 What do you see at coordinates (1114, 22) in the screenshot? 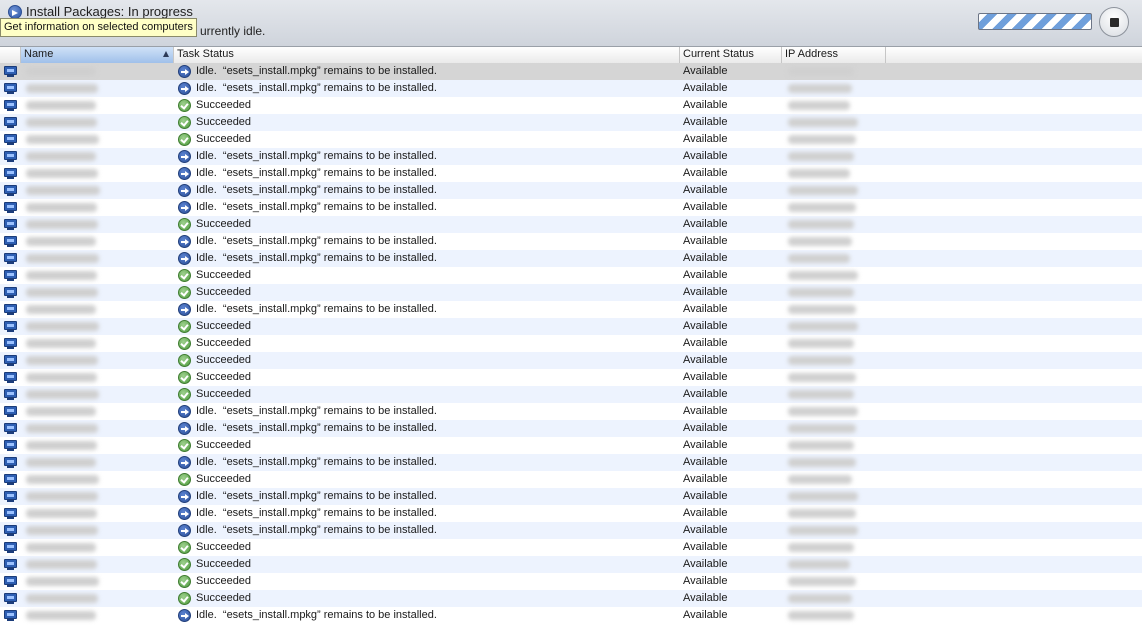
I see `stop-button` at bounding box center [1114, 22].